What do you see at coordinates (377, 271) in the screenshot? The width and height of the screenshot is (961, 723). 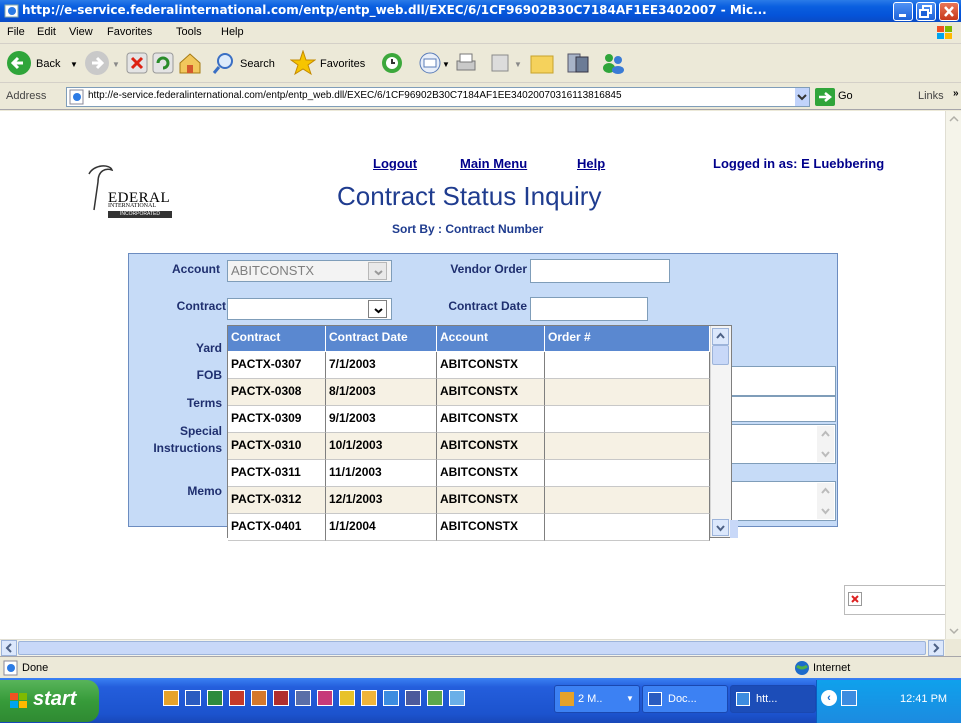 I see `account-dropdown-icon` at bounding box center [377, 271].